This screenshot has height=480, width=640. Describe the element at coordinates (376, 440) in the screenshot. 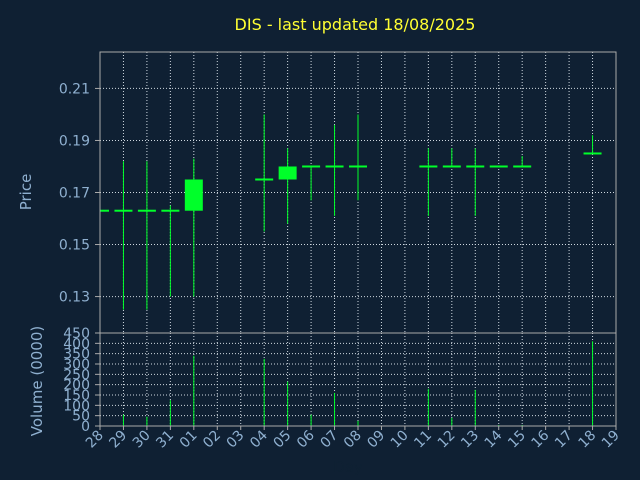

I see `x-tick-label: 09` at that location.